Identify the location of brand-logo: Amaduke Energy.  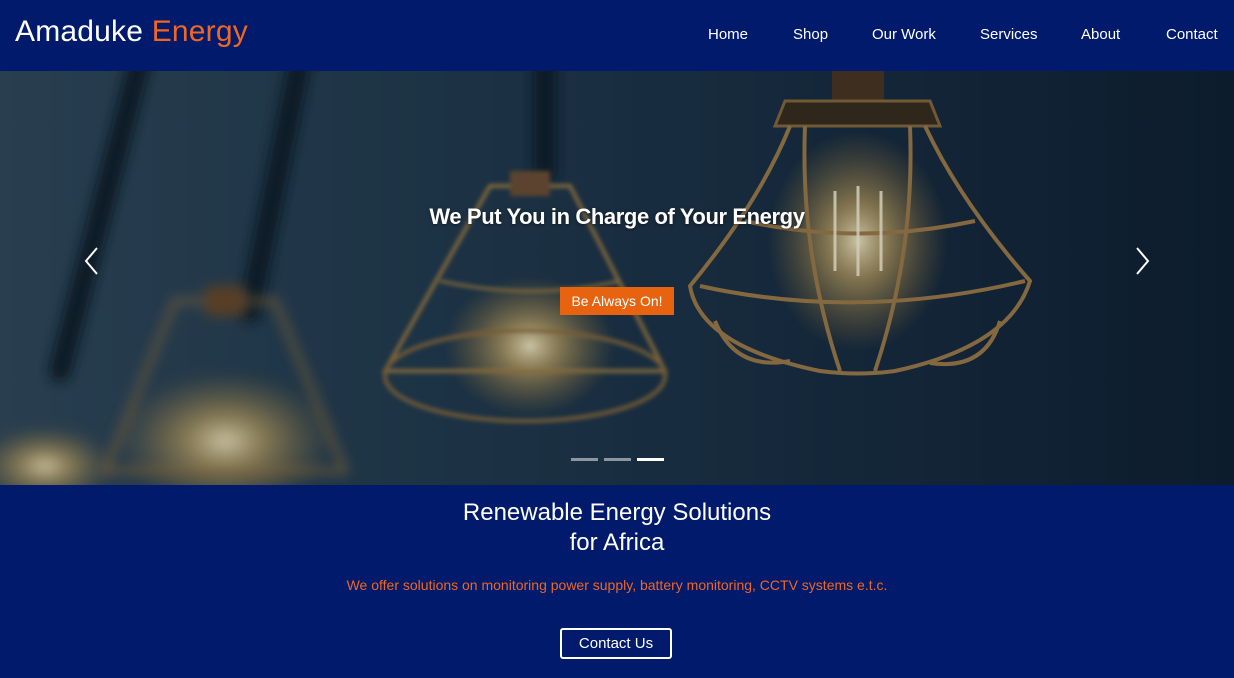
(131, 32).